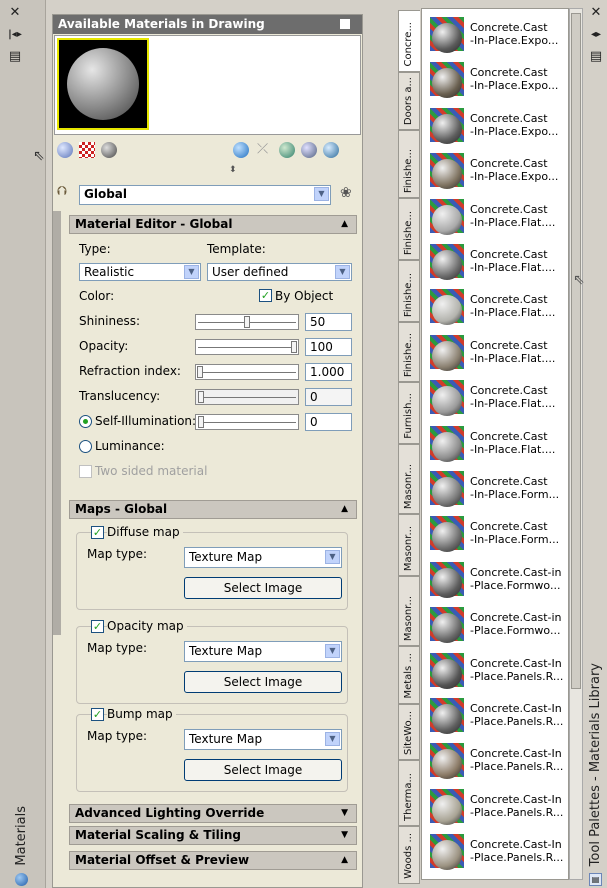 The height and width of the screenshot is (888, 607). What do you see at coordinates (15, 35) in the screenshot?
I see `autohide-icon: |◂▸` at bounding box center [15, 35].